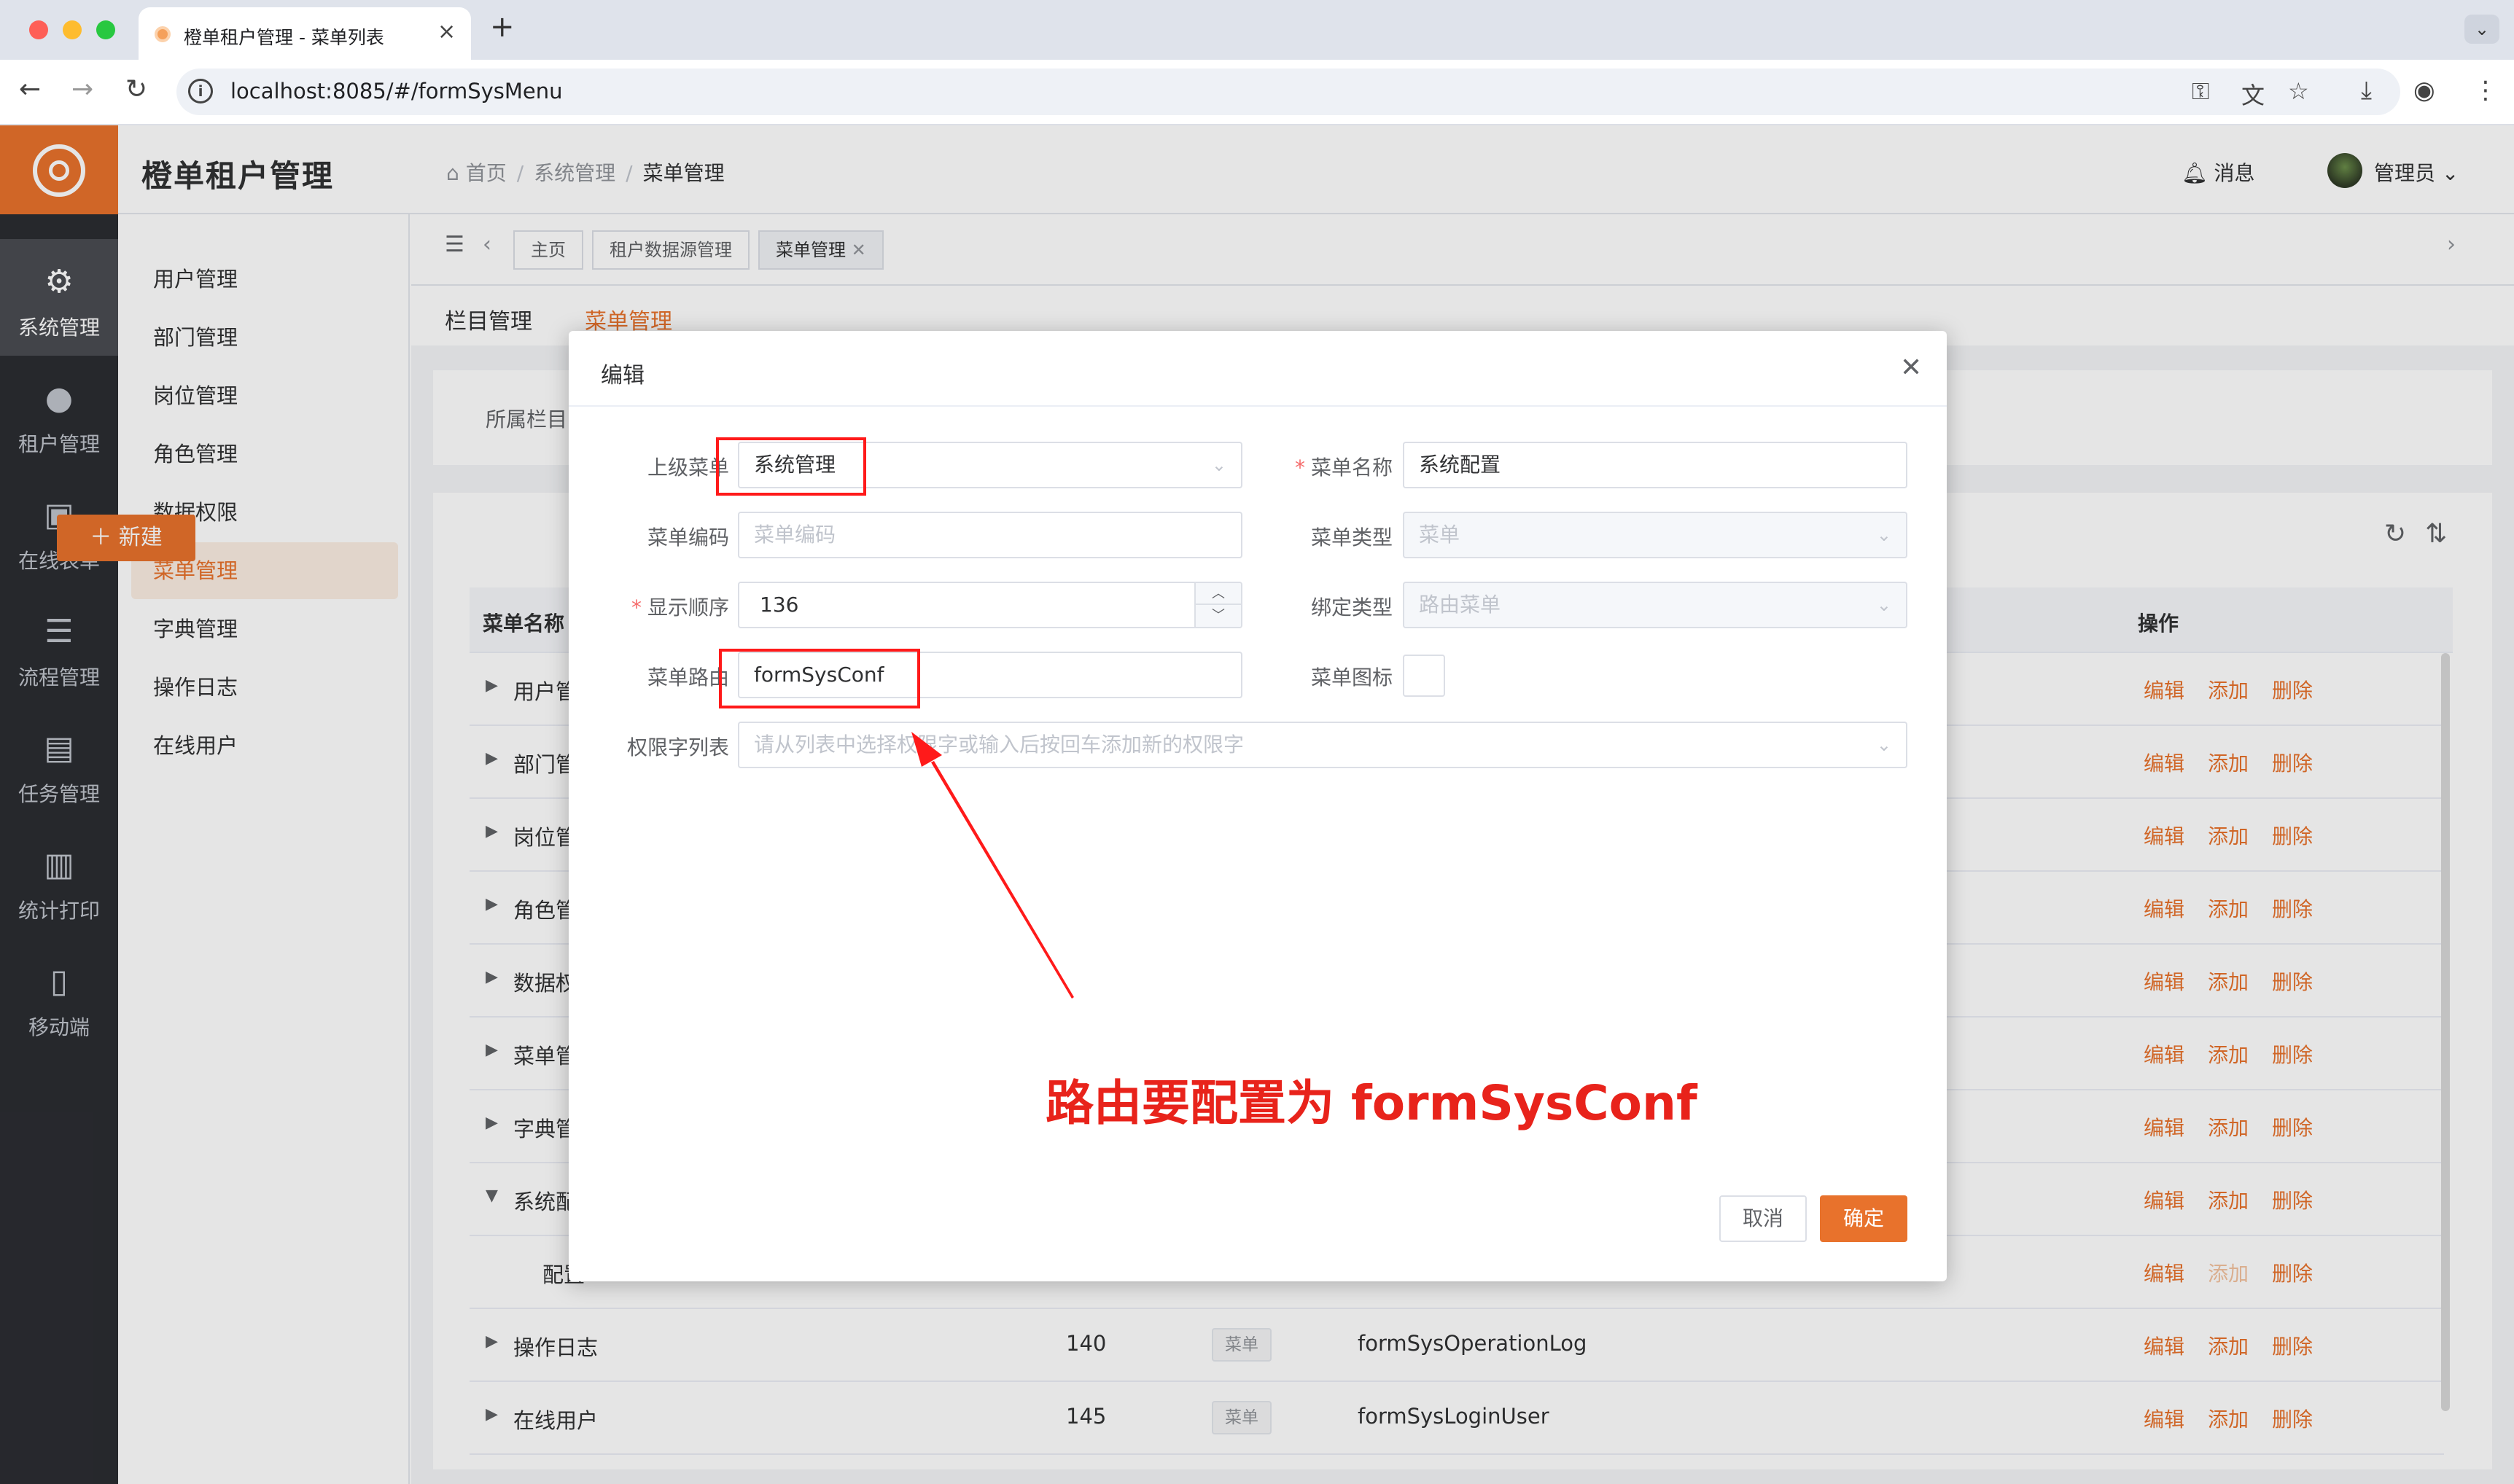  I want to click on annotation-text: 路由要配置为 formSysConf, so click(1372, 1103).